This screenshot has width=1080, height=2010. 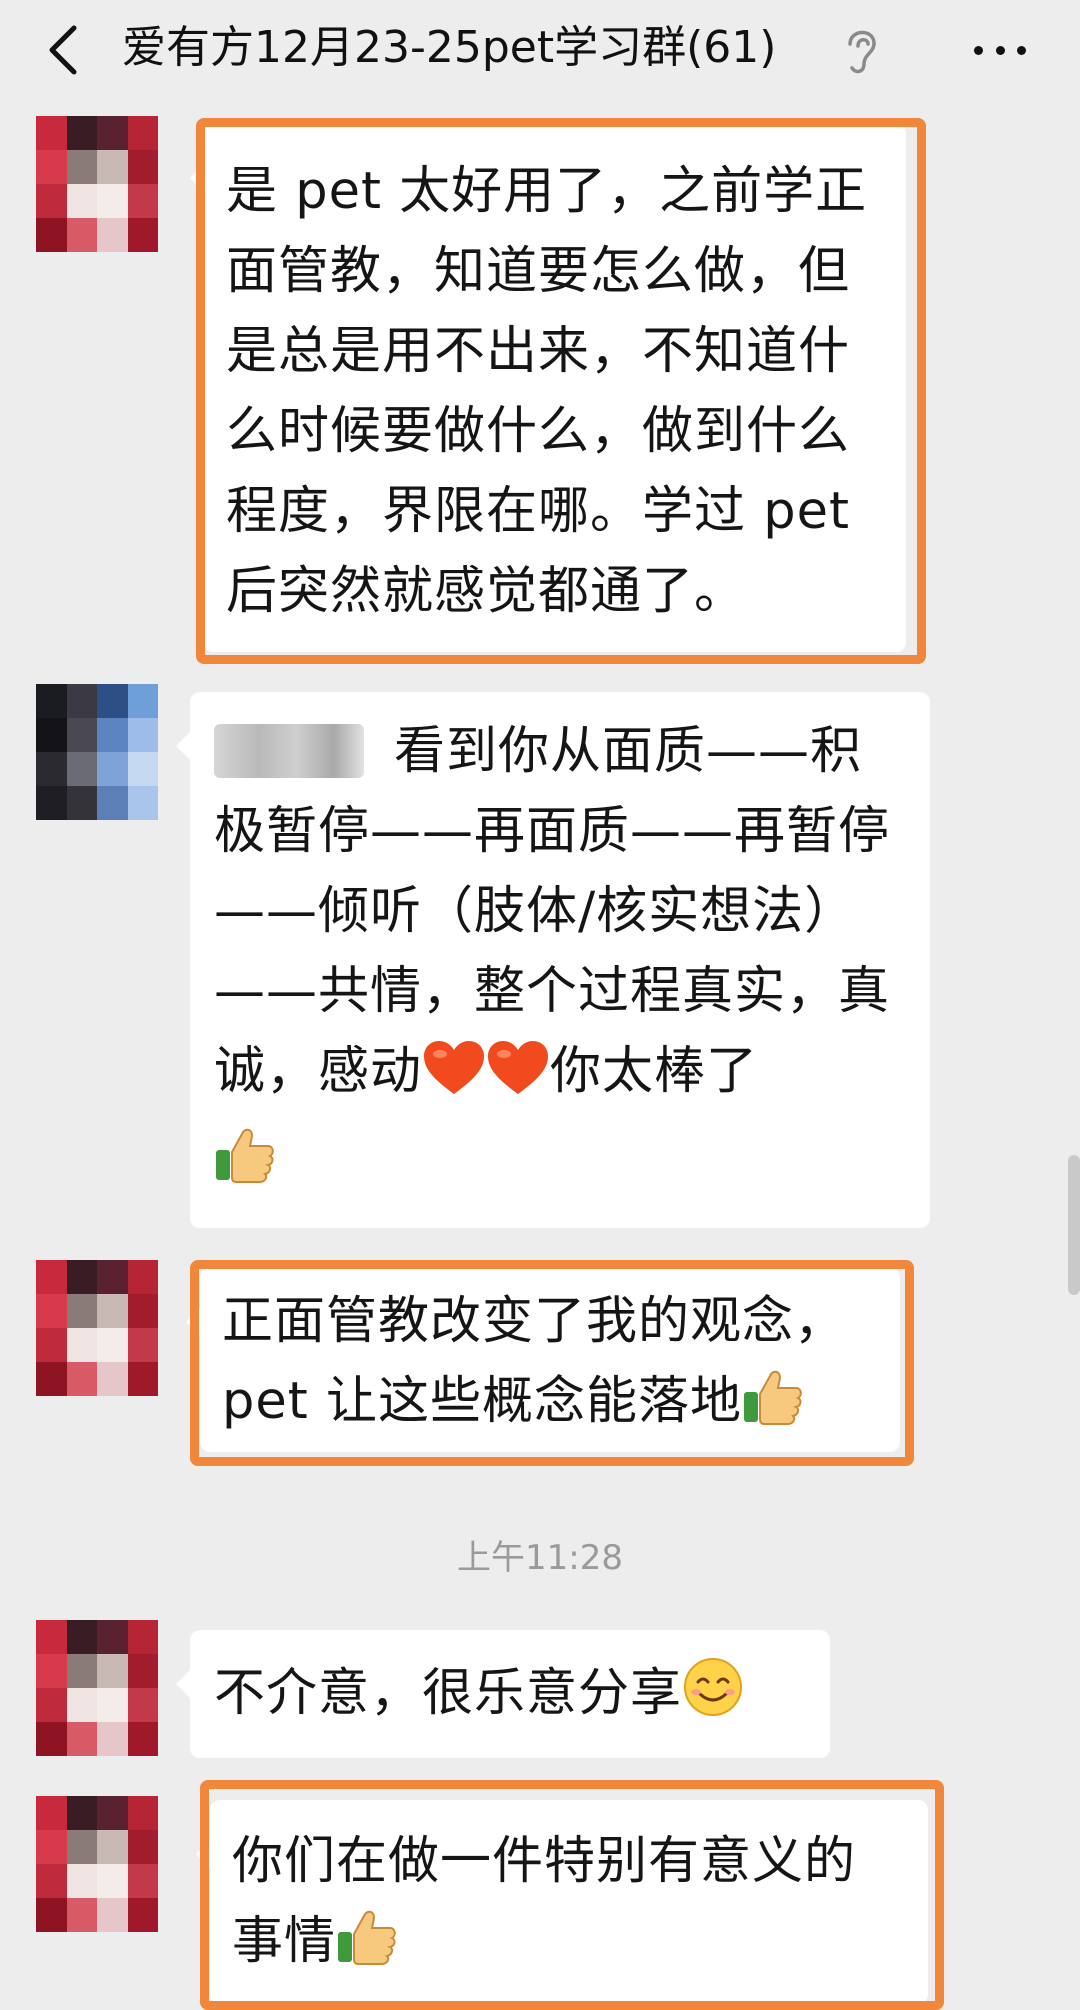 I want to click on back-button, so click(x=63, y=50).